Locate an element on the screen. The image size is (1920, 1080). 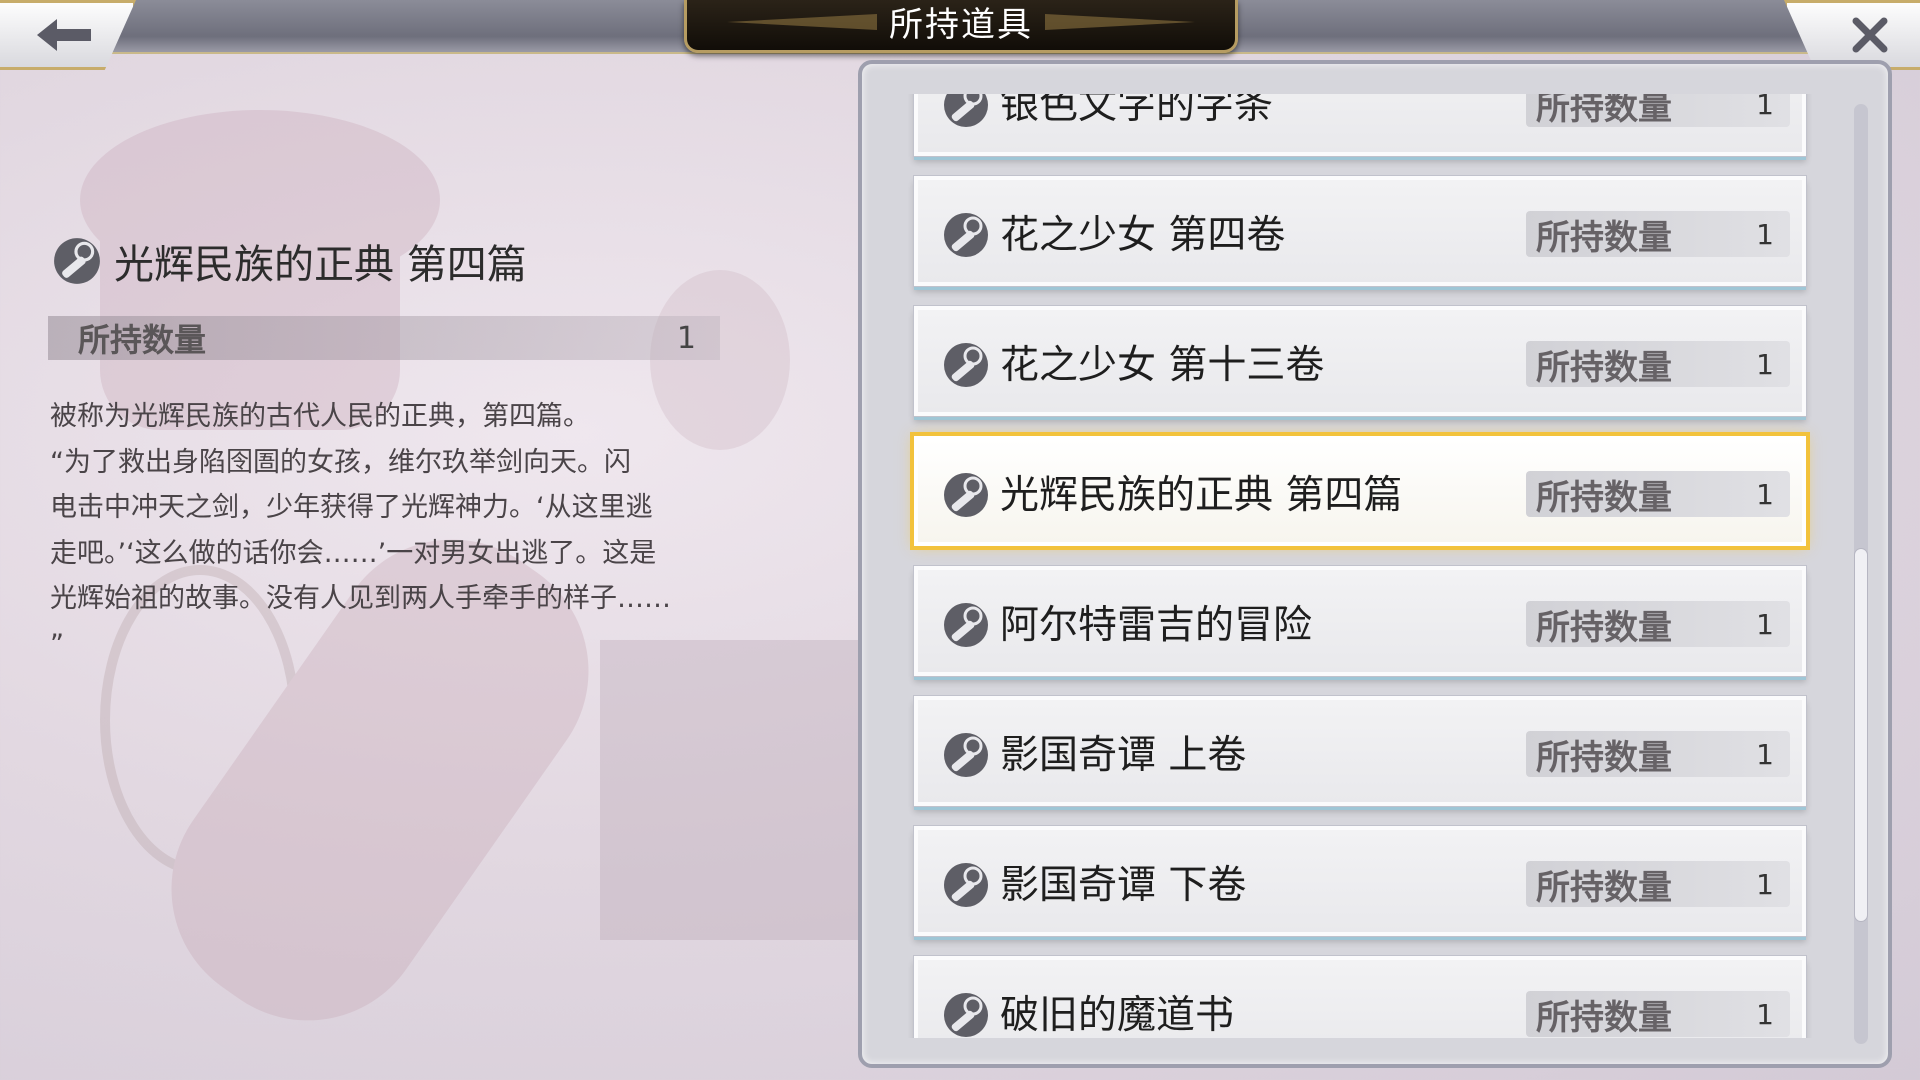
item-row-4: 阿尔特雷吉的冒险 所持数量 1 is located at coordinates (1360, 621).